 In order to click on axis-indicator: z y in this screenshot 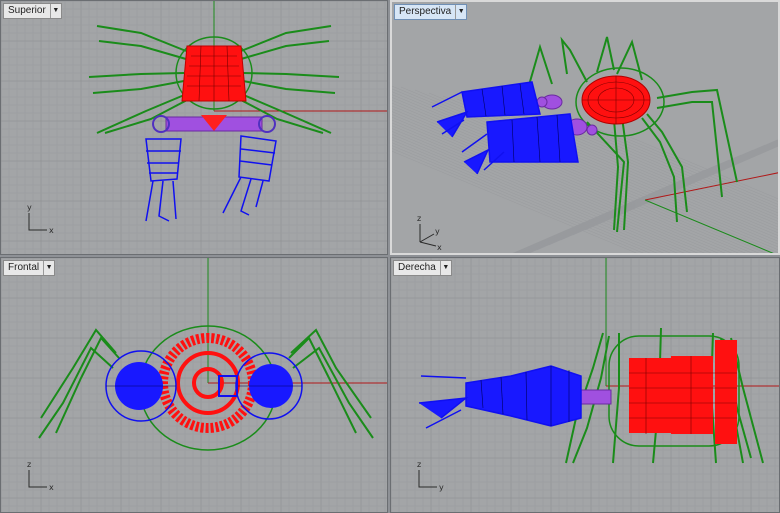, I will do `click(430, 476)`.